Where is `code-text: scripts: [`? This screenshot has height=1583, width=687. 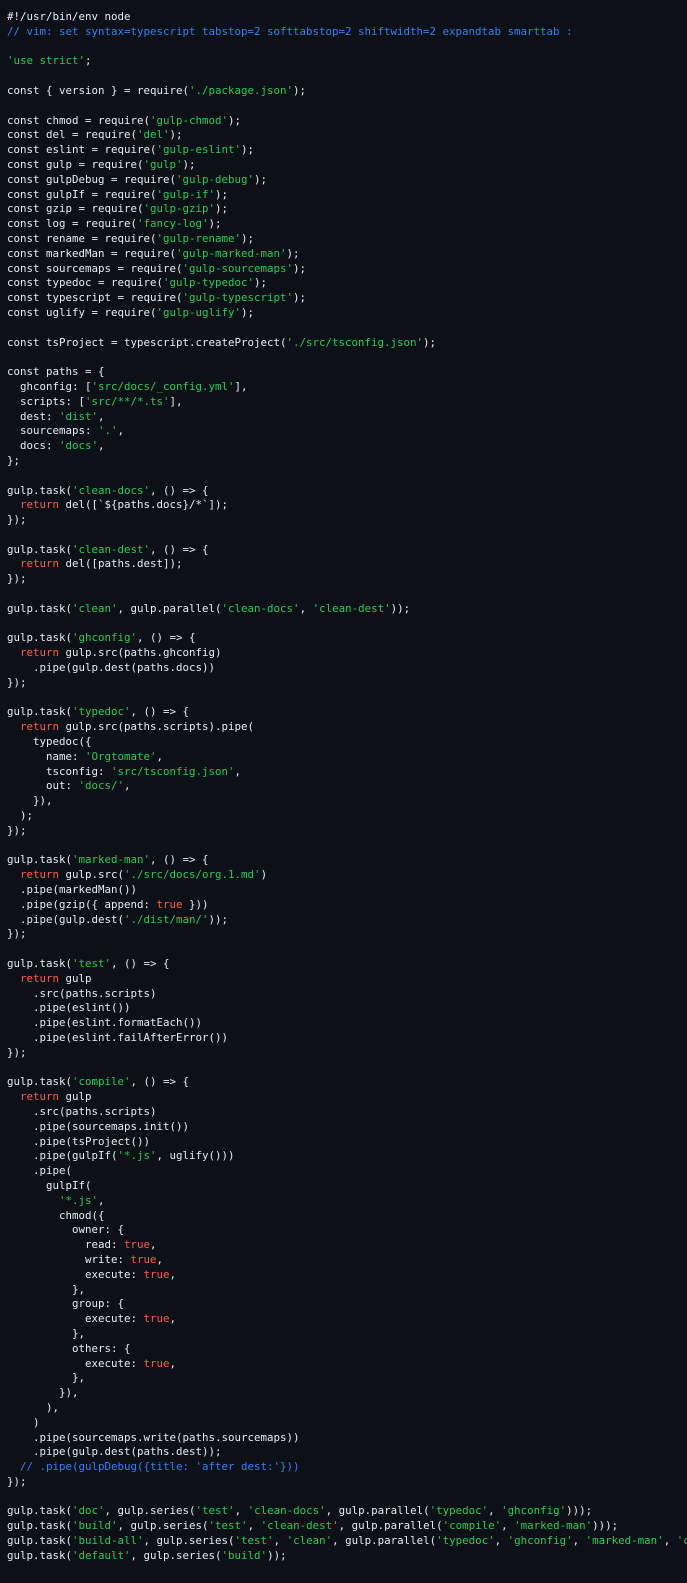 code-text: scripts: [ is located at coordinates (46, 401).